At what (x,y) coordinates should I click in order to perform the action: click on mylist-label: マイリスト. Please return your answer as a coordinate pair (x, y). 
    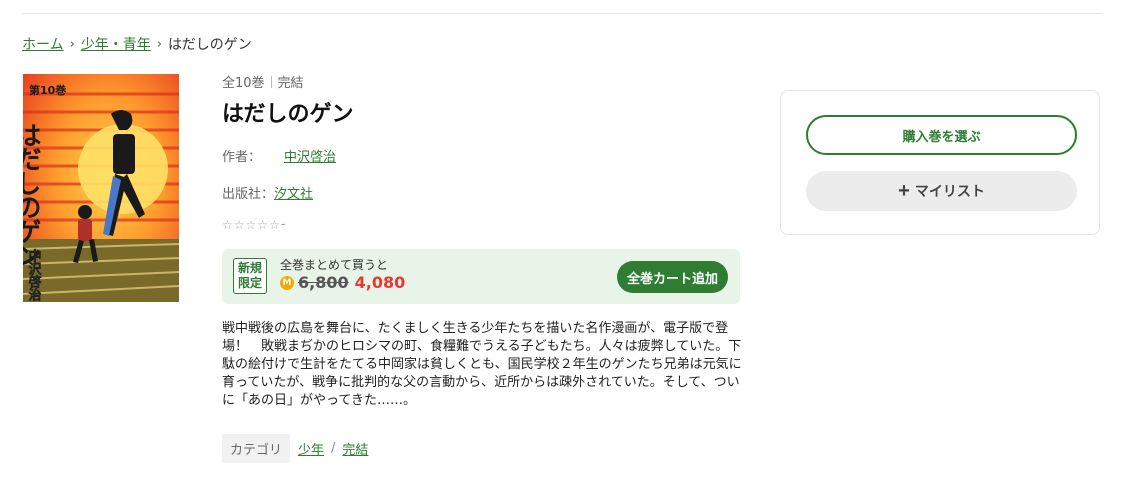
    Looking at the image, I should click on (949, 191).